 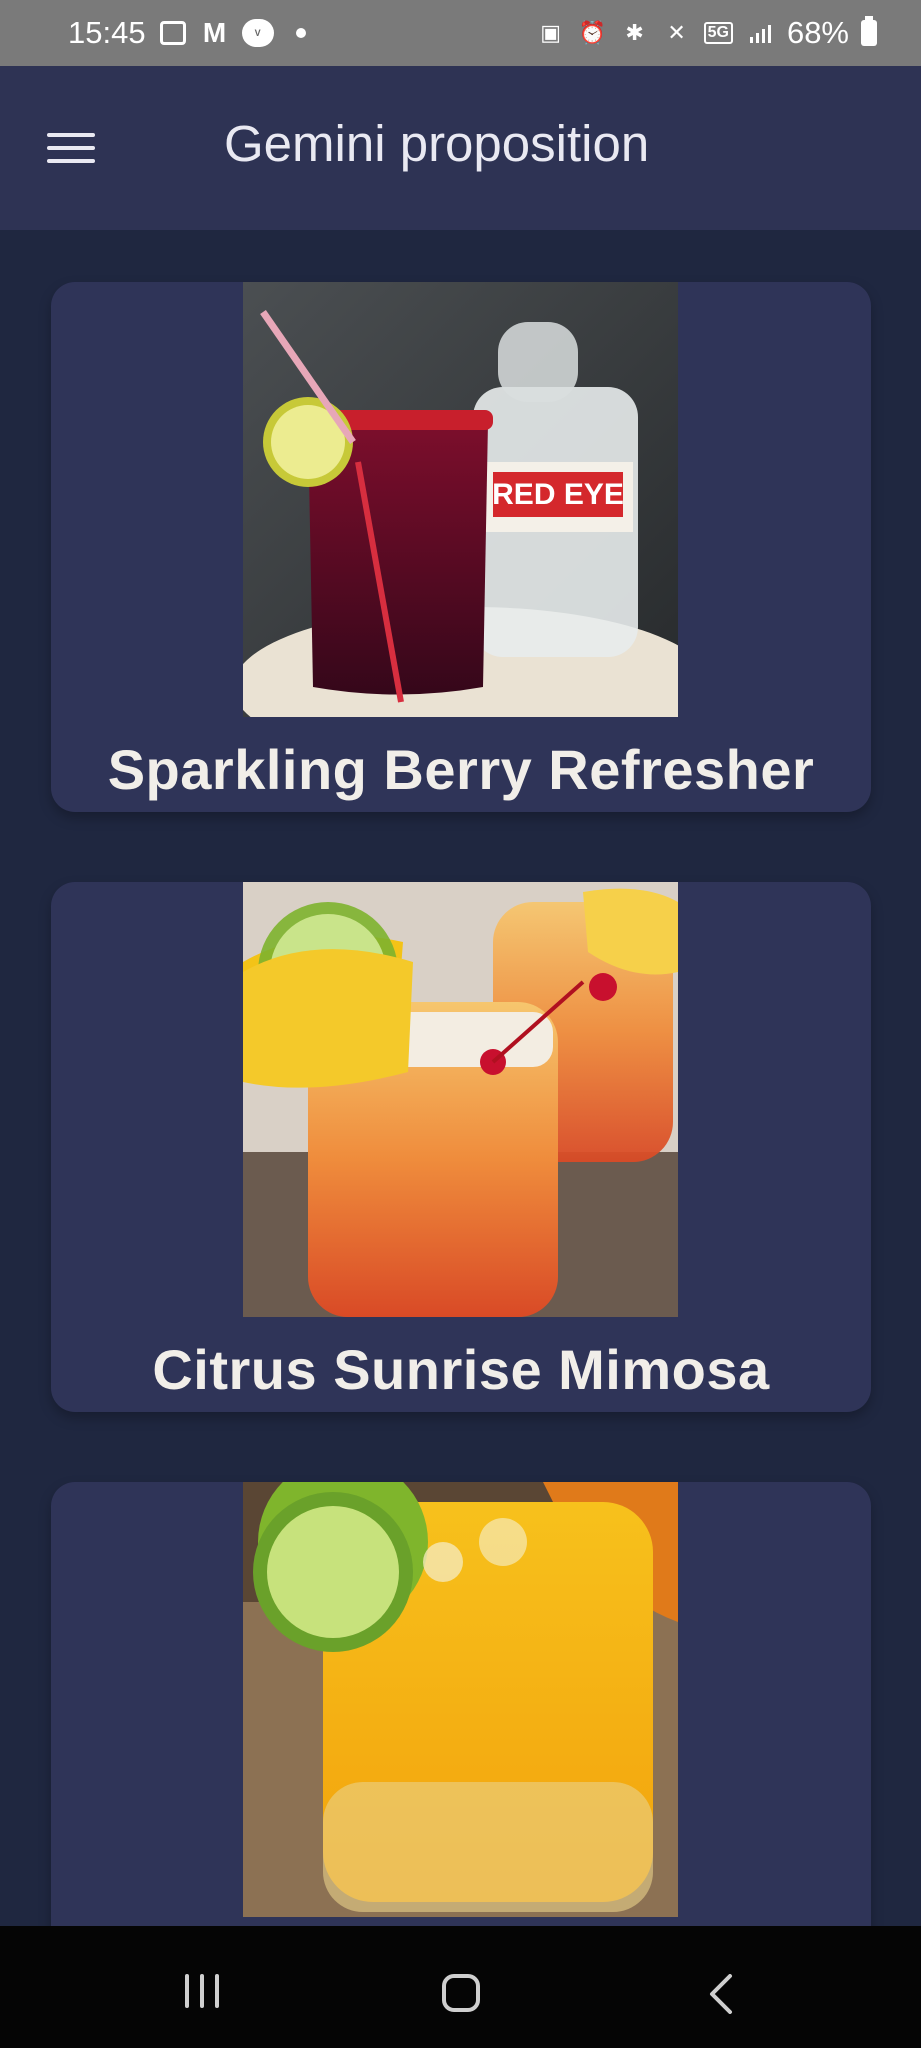 What do you see at coordinates (107, 32) in the screenshot?
I see `status-time: 15:45` at bounding box center [107, 32].